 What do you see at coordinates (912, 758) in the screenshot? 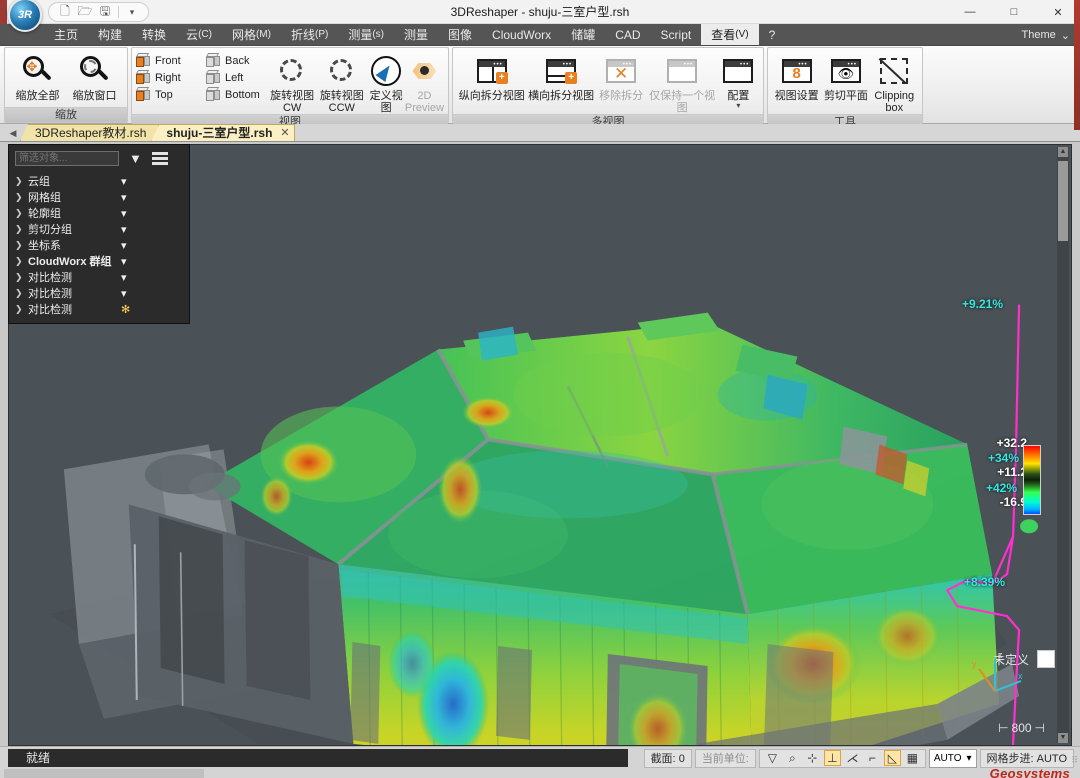
I see `grid-icon: ▦` at bounding box center [912, 758].